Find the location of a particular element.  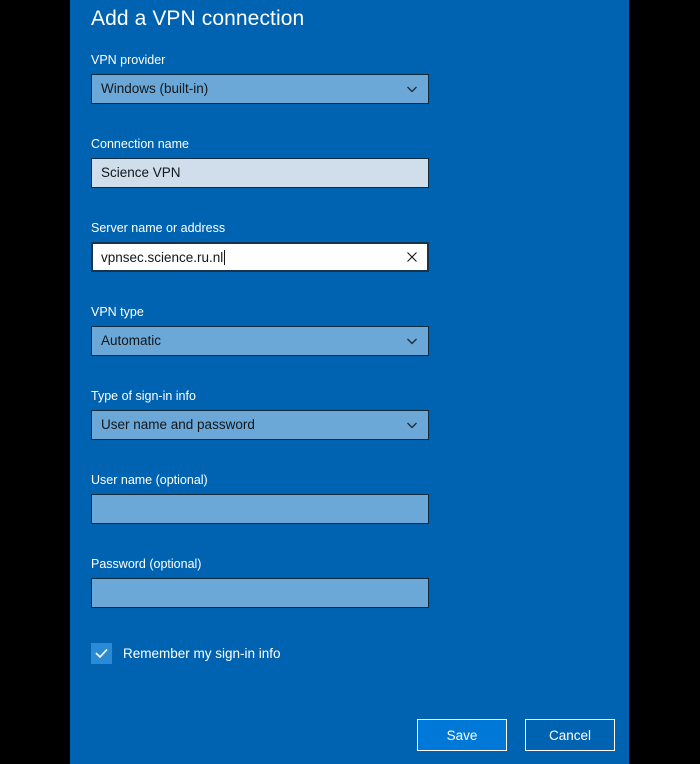

field-group-vpn-type: VPN type Automatic is located at coordinates (260, 330).